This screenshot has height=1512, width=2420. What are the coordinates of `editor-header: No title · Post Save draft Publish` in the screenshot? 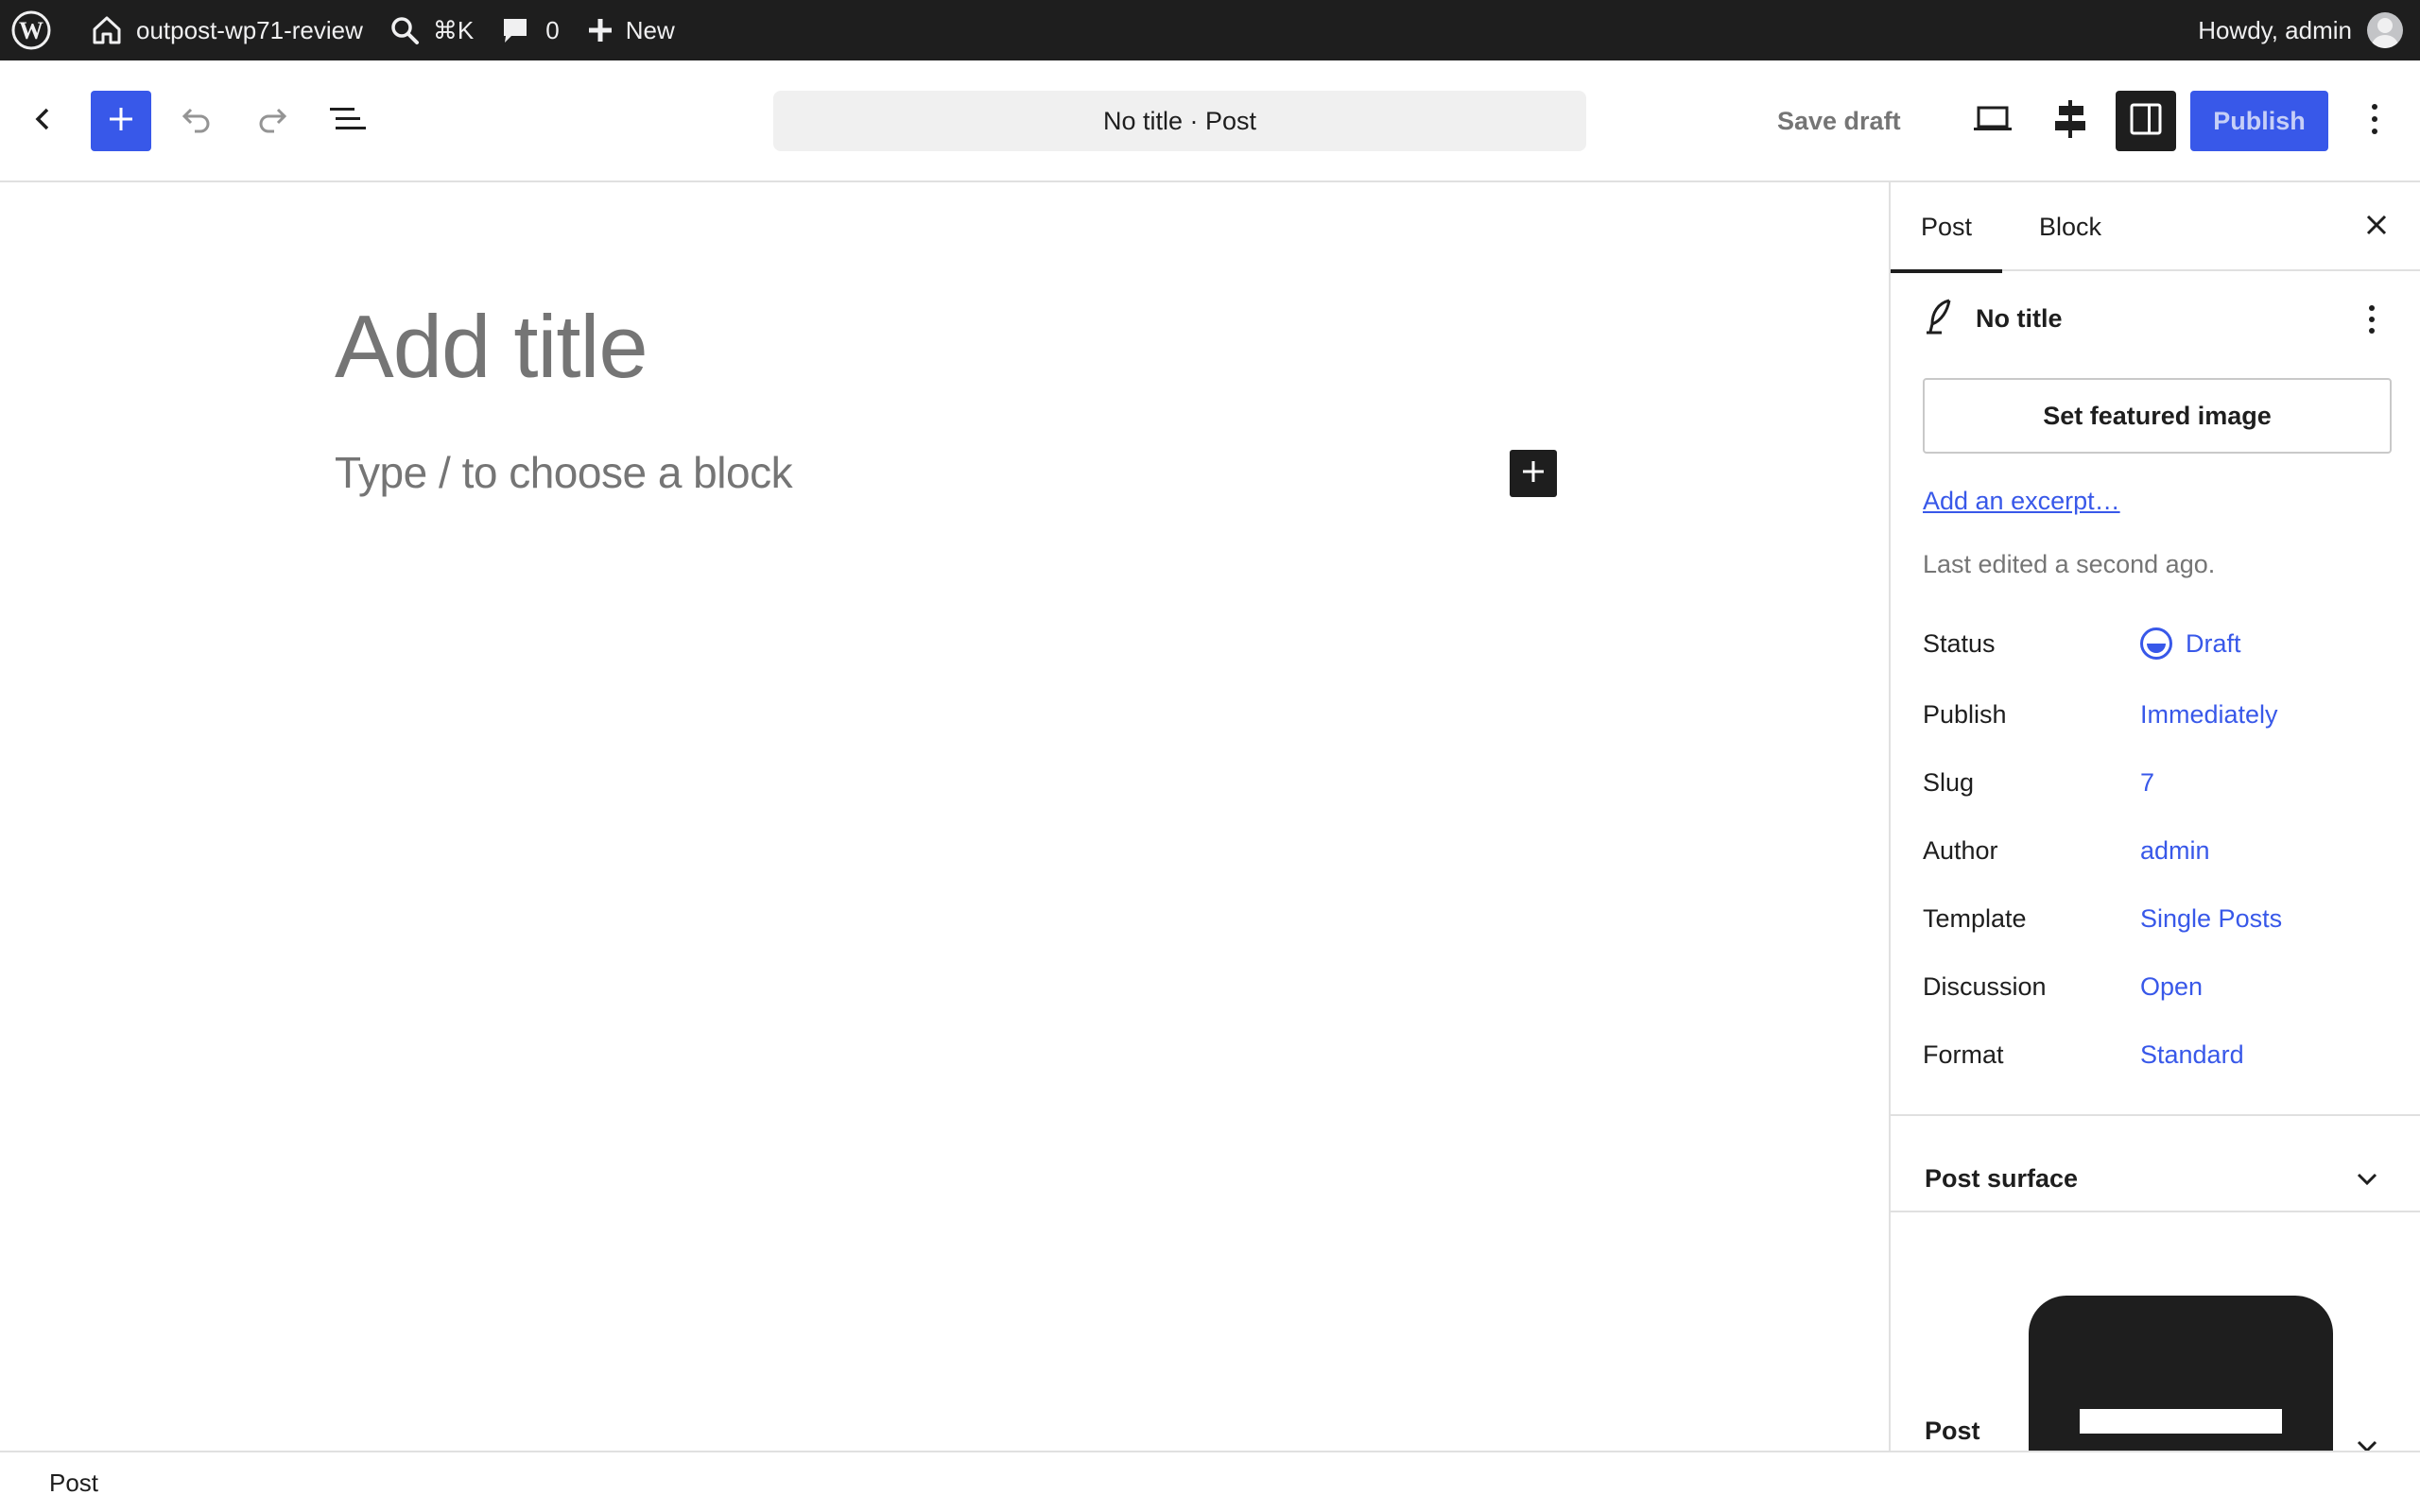 It's located at (1210, 121).